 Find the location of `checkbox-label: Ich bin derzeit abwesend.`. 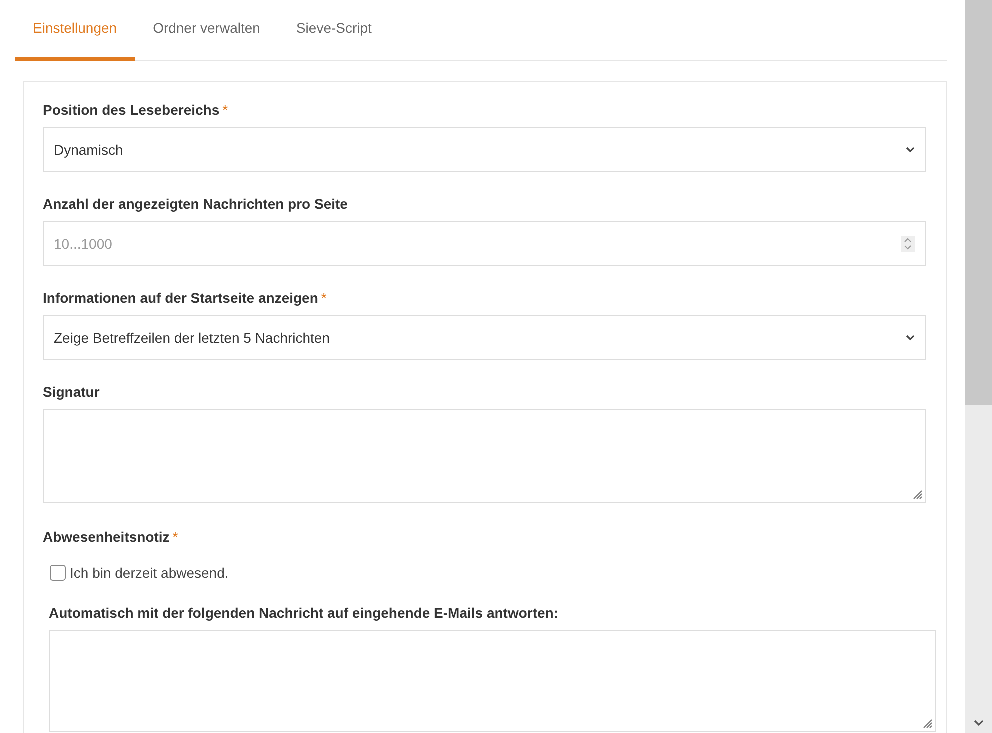

checkbox-label: Ich bin derzeit abwesend. is located at coordinates (149, 573).